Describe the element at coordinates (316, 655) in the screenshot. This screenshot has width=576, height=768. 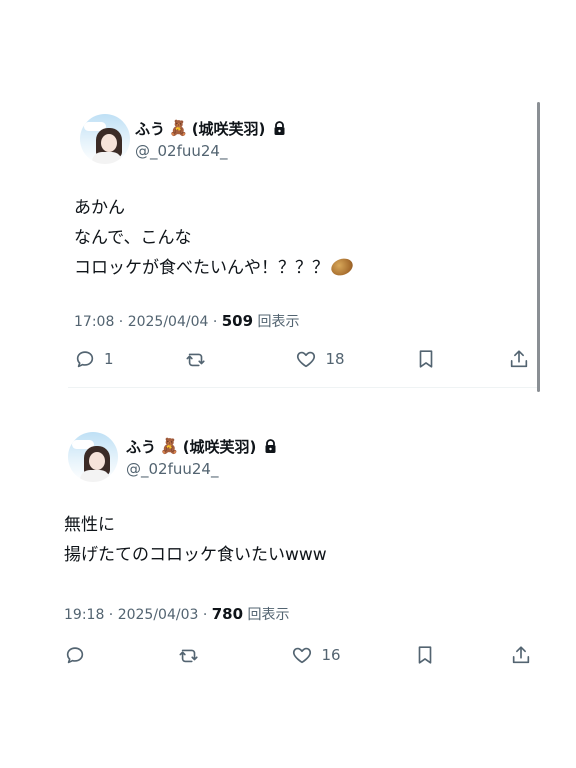
I see `like-button: 16` at that location.